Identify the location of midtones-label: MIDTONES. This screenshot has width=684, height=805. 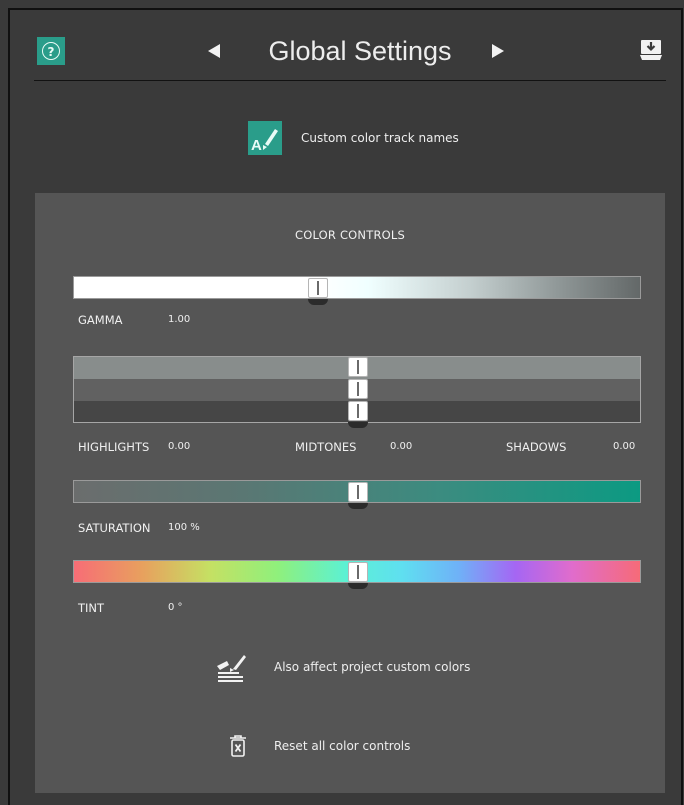
(326, 447).